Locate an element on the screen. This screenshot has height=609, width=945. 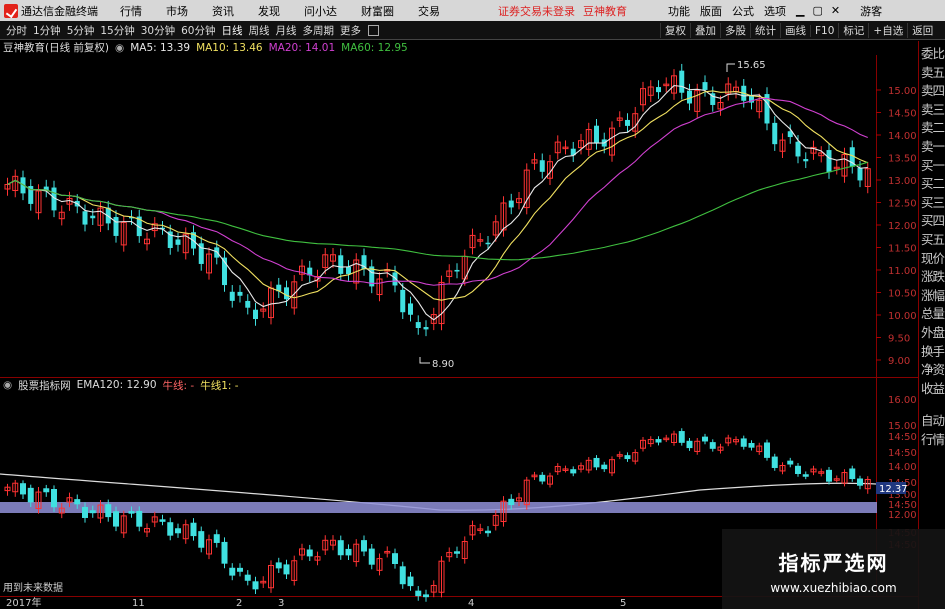
sidebar-item: 总量 is located at coordinates (933, 312).